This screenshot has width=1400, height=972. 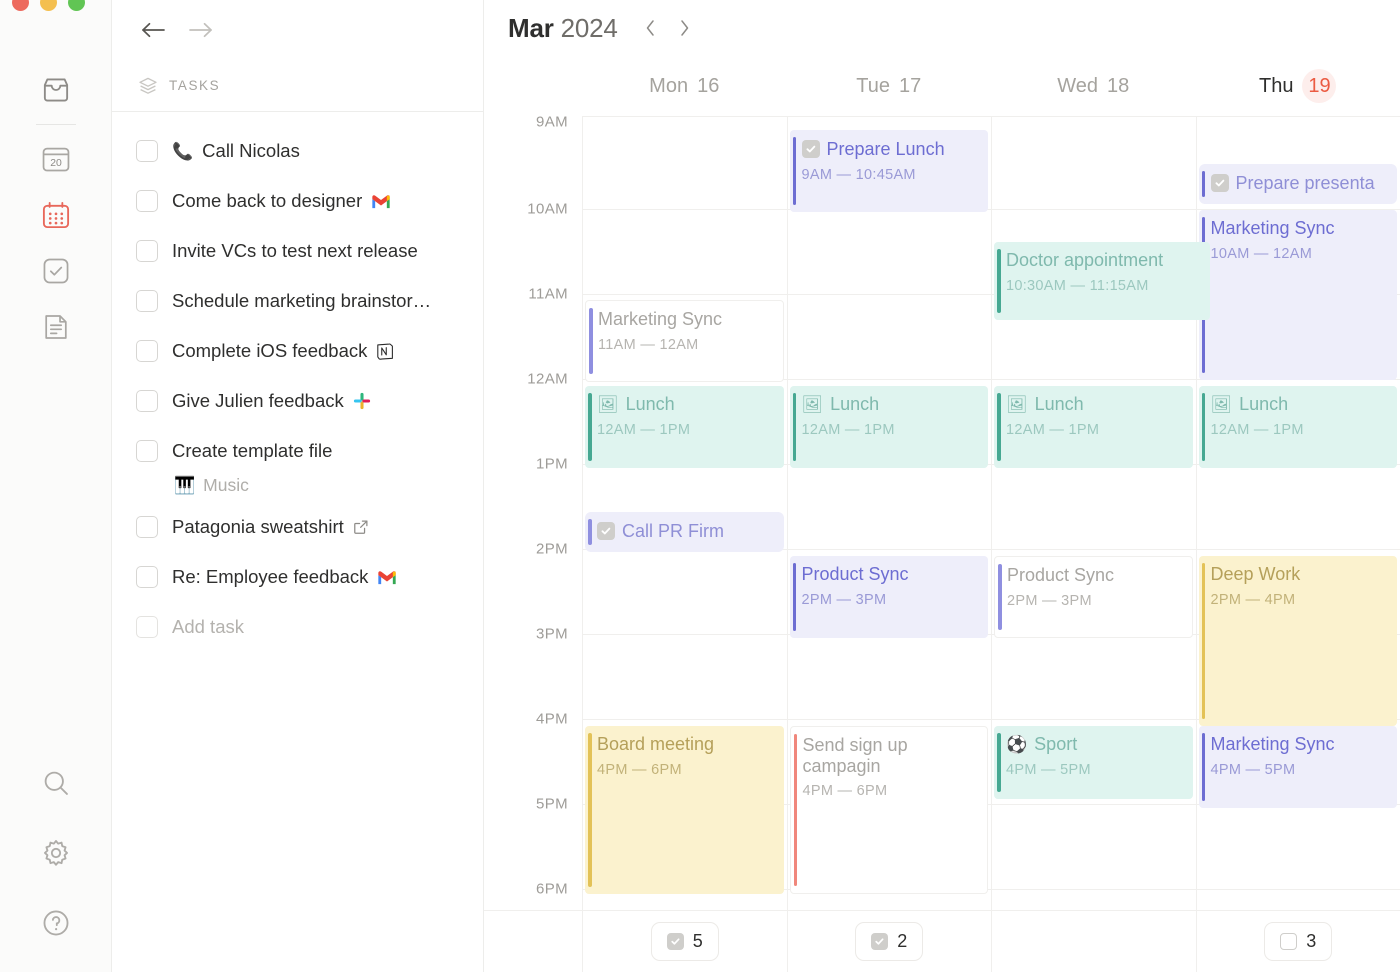 What do you see at coordinates (902, 941) in the screenshot?
I see `task-count: 2` at bounding box center [902, 941].